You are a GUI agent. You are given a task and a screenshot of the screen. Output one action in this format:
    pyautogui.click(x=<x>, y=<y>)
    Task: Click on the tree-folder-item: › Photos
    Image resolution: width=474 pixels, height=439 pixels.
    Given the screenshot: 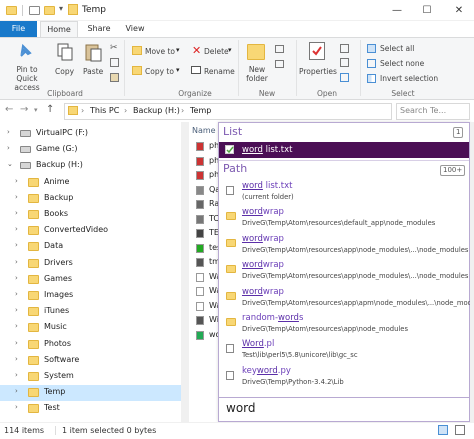 What is the action you would take?
    pyautogui.click(x=91, y=345)
    